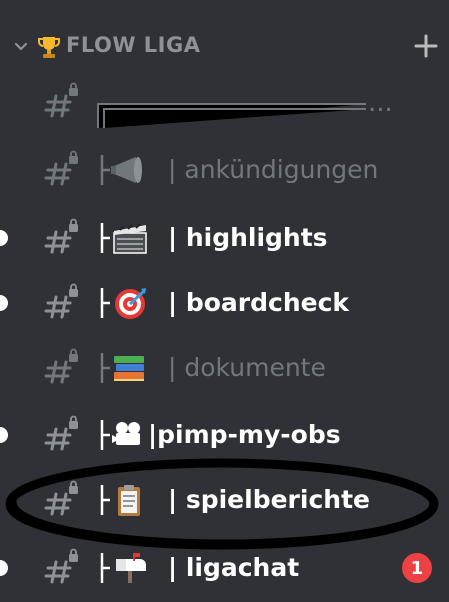 The image size is (449, 602). What do you see at coordinates (224, 47) in the screenshot?
I see `category-header-flow-liga: FLOW LIGA` at bounding box center [224, 47].